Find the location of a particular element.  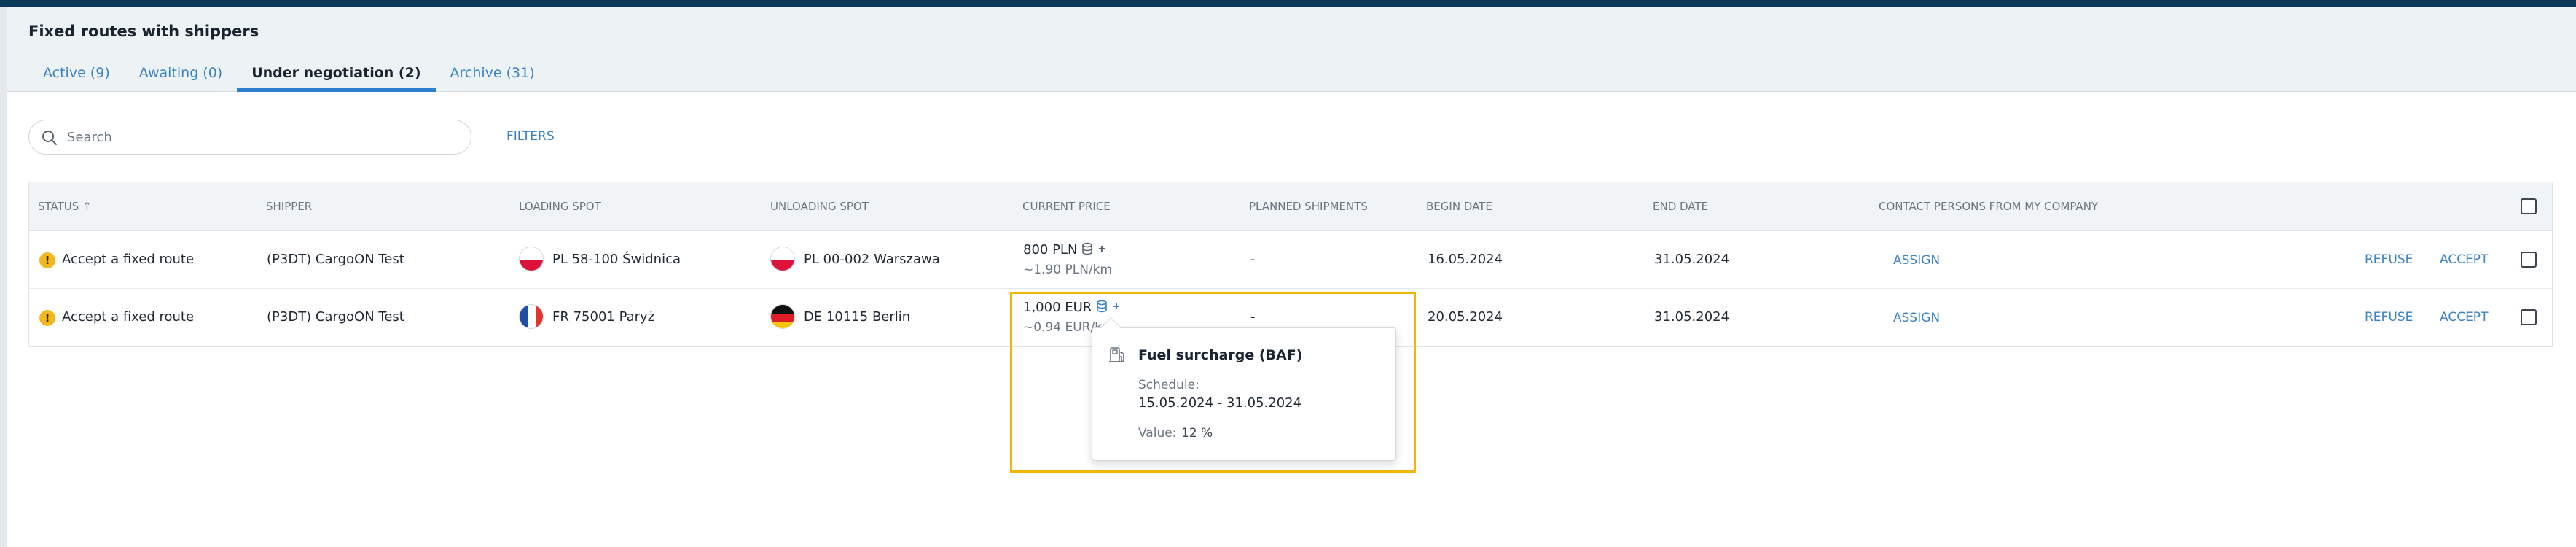

header-planned-shipments: PLANNED SHIPMENTS is located at coordinates (1308, 206).